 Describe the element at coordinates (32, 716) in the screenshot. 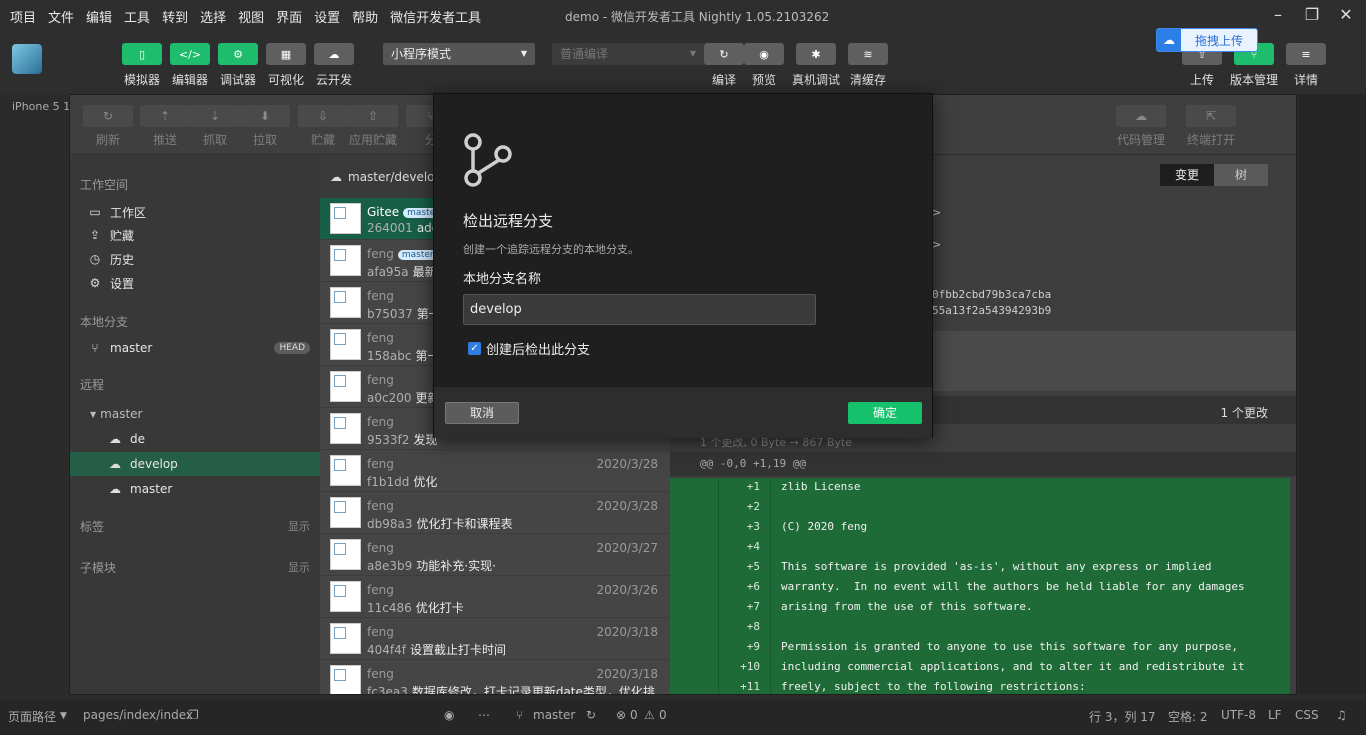

I see `page-path-label: 页面路径` at that location.